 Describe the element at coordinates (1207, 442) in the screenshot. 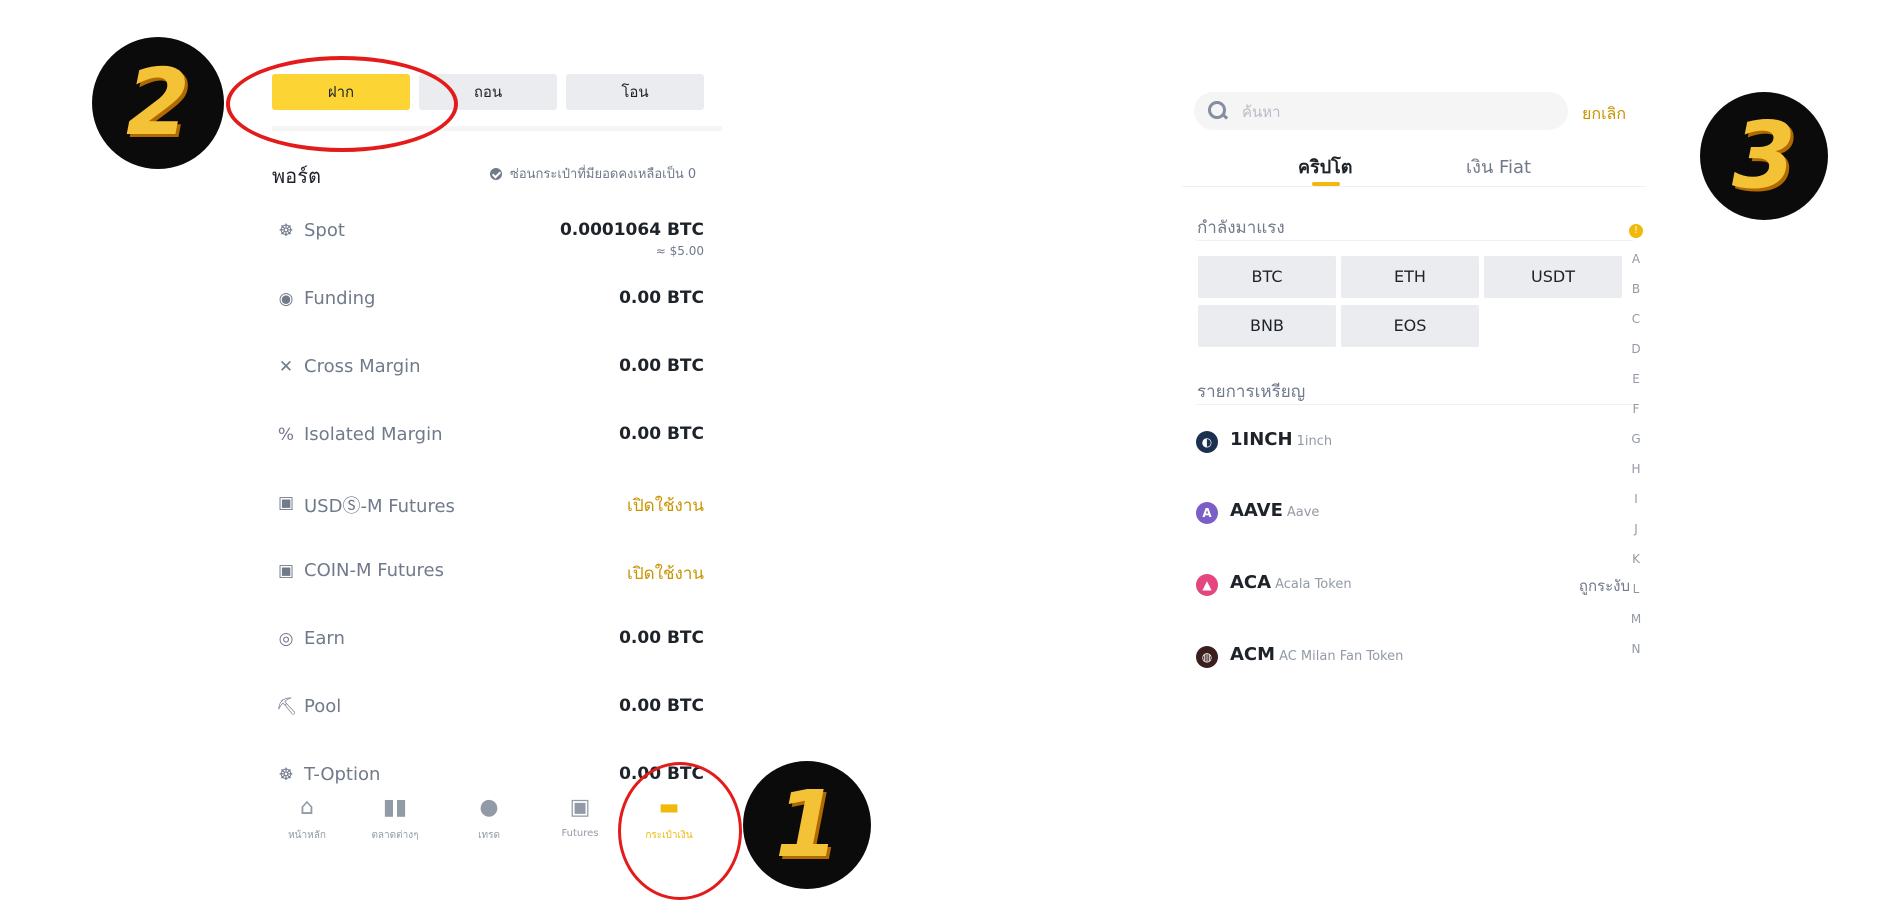

I see `1inch-logo-icon: ◐` at that location.